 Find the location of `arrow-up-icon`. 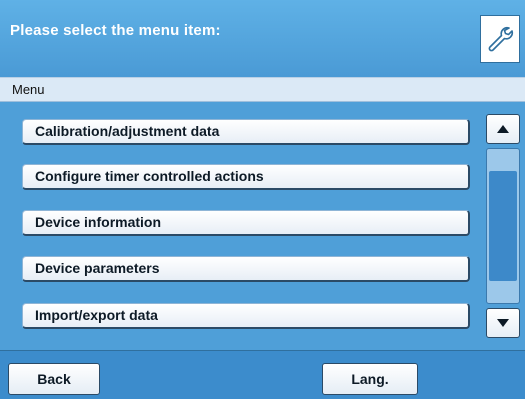

arrow-up-icon is located at coordinates (503, 129).